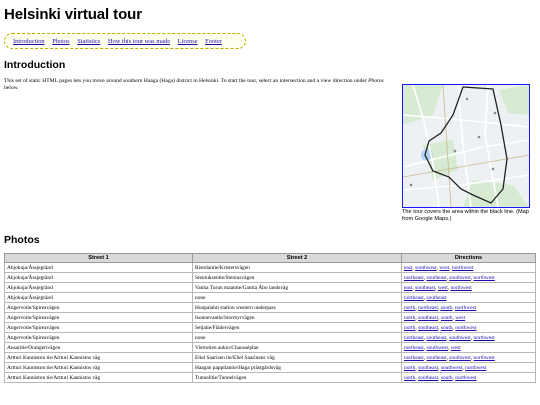 This screenshot has height=405, width=540. I want to click on toc-link-how-made: How this tour was made, so click(139, 41).